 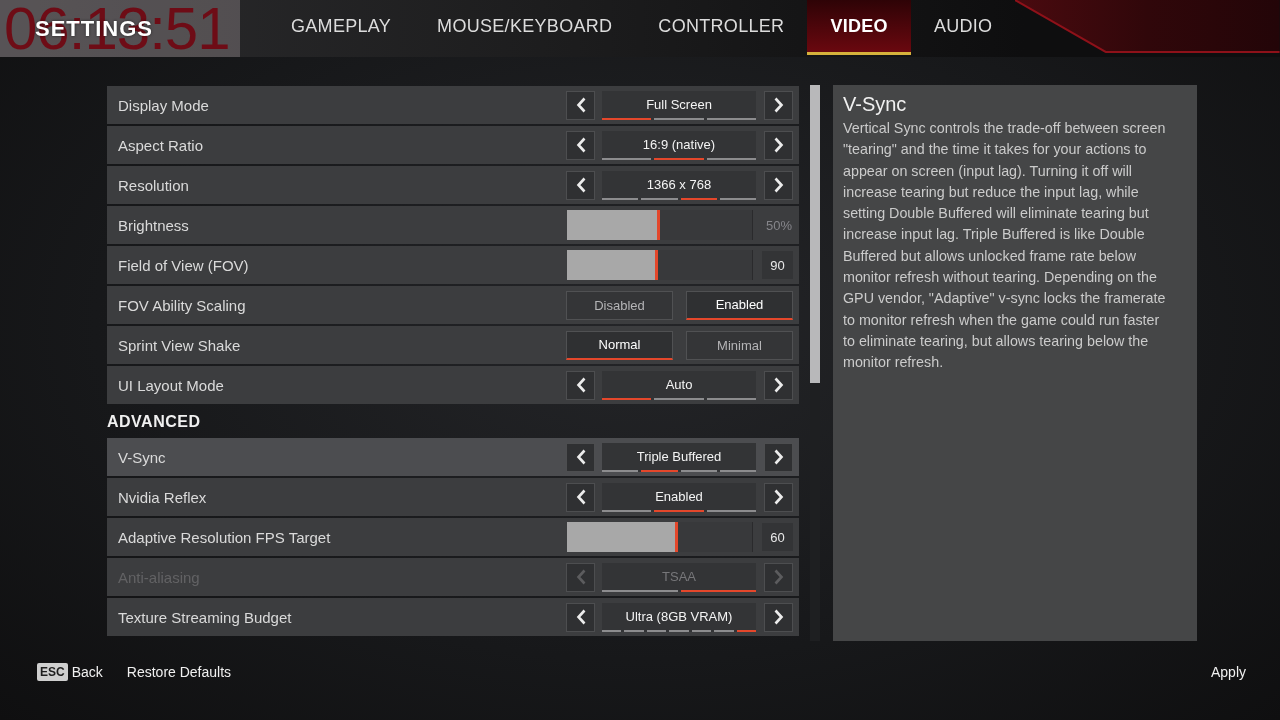 I want to click on value-field: 90, so click(x=777, y=265).